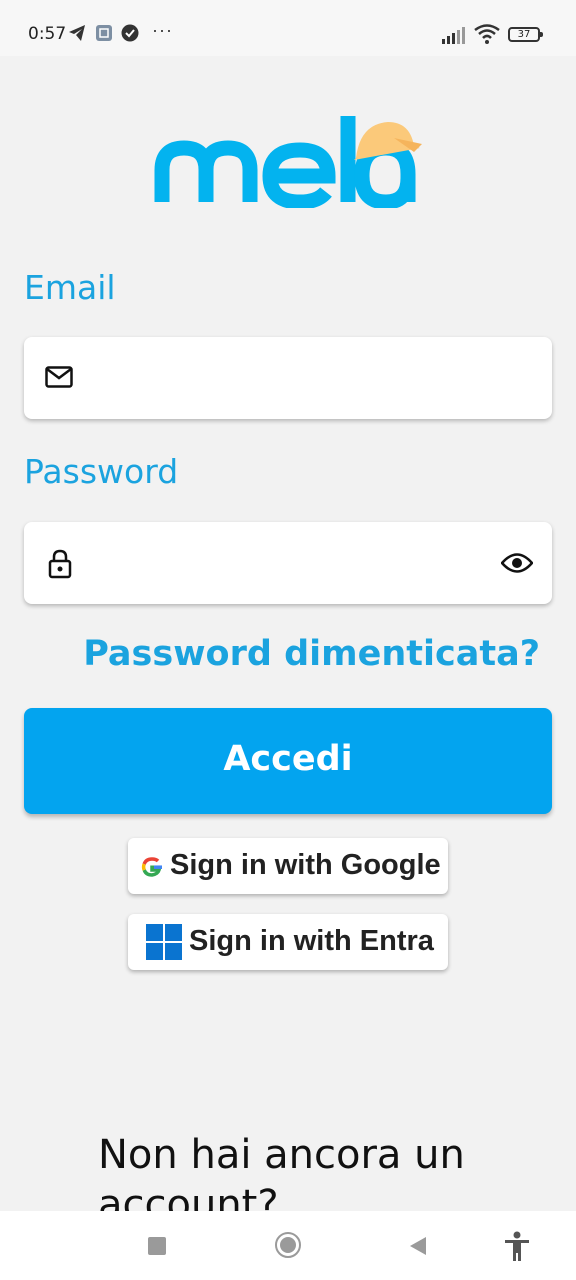 The image size is (576, 1280). I want to click on password-input, so click(296, 564).